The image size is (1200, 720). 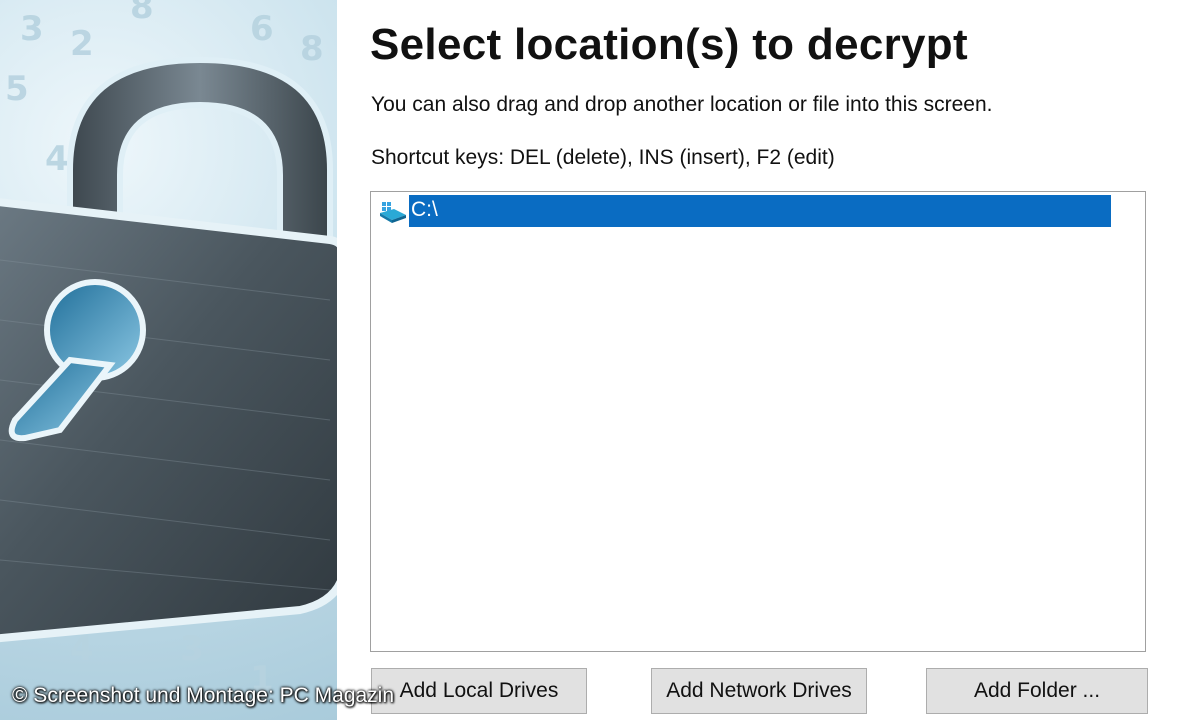 What do you see at coordinates (479, 691) in the screenshot?
I see `add-local-drives-button: Add Local Drives` at bounding box center [479, 691].